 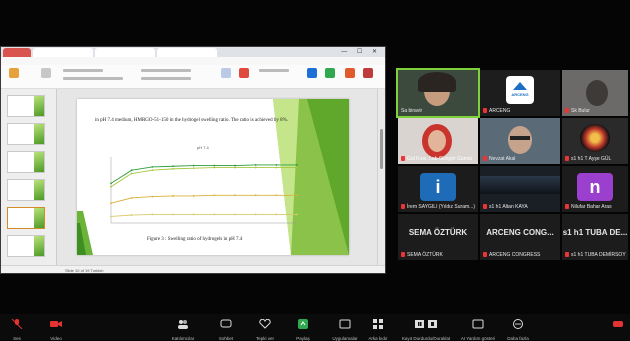 What do you see at coordinates (312, 73) in the screenshot?
I see `editing-icon` at bounding box center [312, 73].